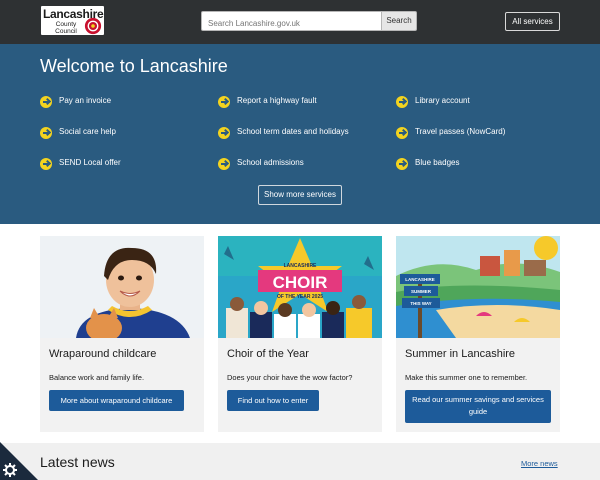 This screenshot has width=600, height=480. I want to click on card-description: Balance work and family life., so click(97, 377).